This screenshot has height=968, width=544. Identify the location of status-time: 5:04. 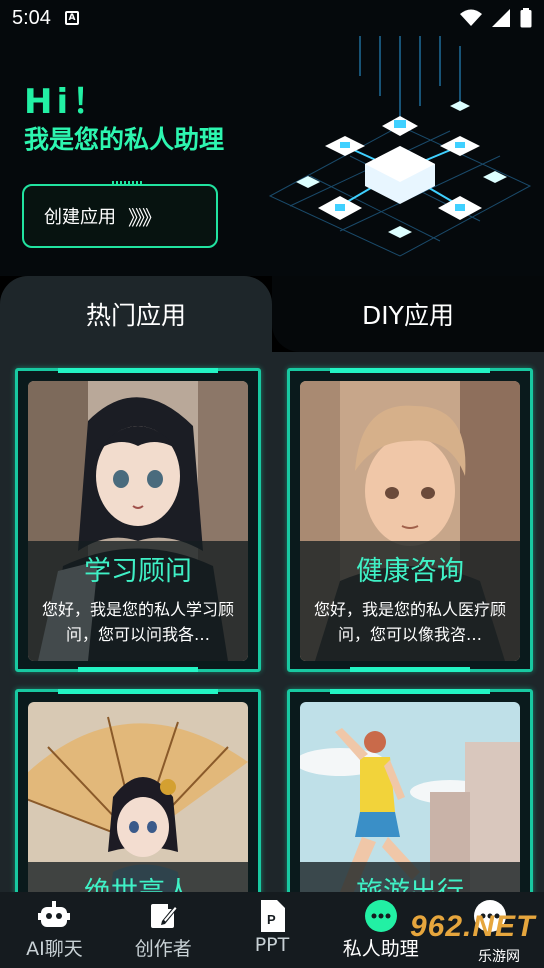
(31, 17).